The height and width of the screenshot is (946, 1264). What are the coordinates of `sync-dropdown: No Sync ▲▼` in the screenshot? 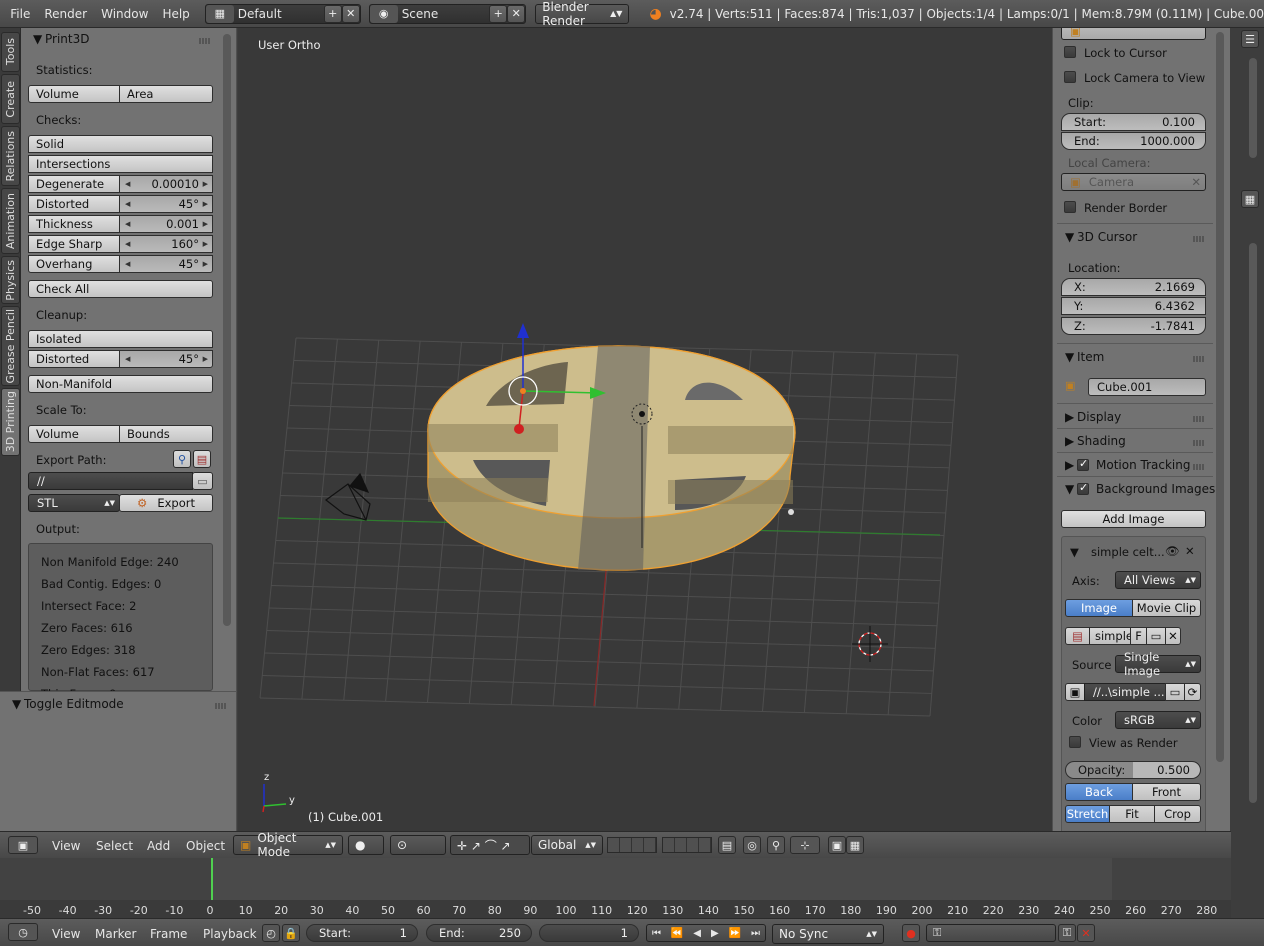 It's located at (828, 934).